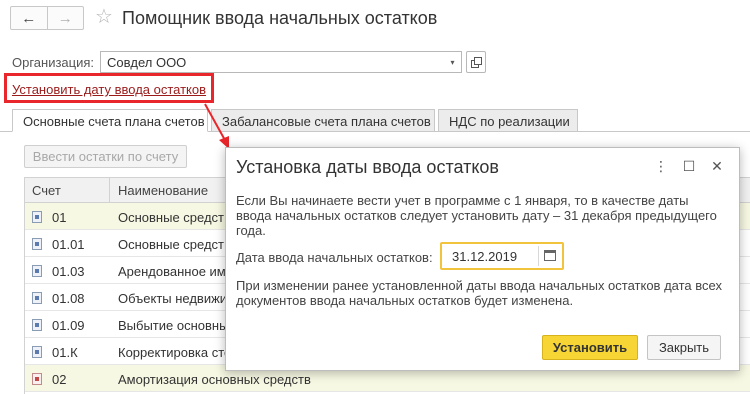 Image resolution: width=750 pixels, height=394 pixels. Describe the element at coordinates (272, 62) in the screenshot. I see `organization-field: Совдел ООО` at that location.